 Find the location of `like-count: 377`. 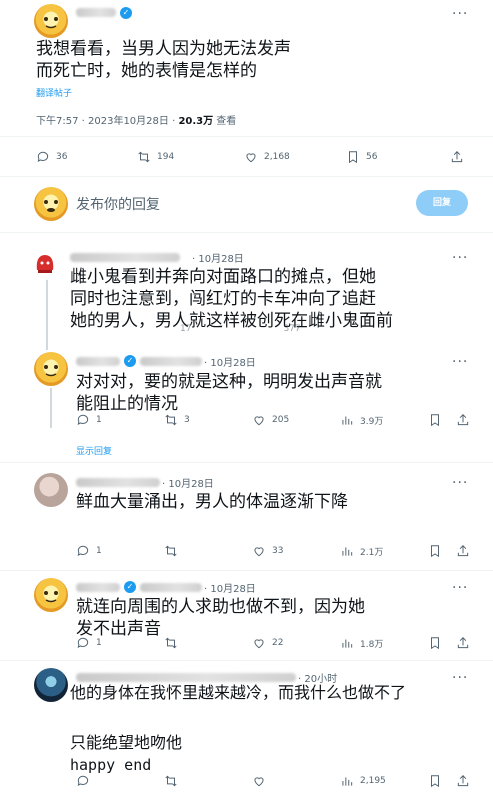

like-count: 377 is located at coordinates (292, 329).